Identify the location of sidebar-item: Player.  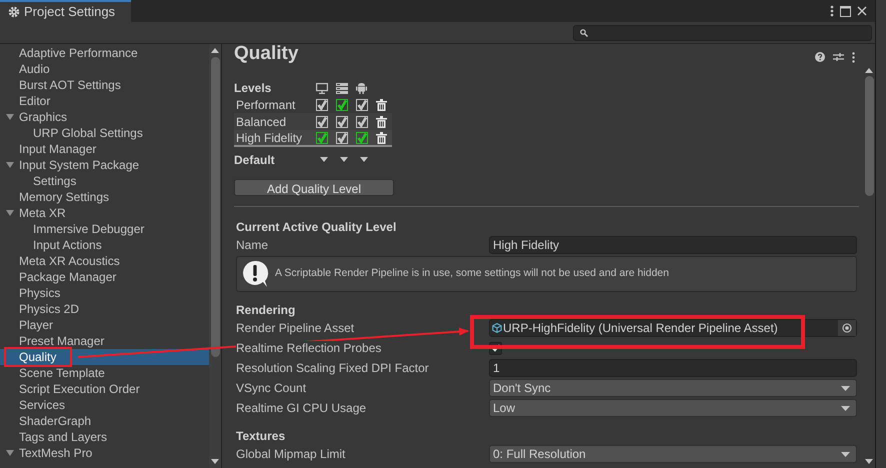
(104, 325).